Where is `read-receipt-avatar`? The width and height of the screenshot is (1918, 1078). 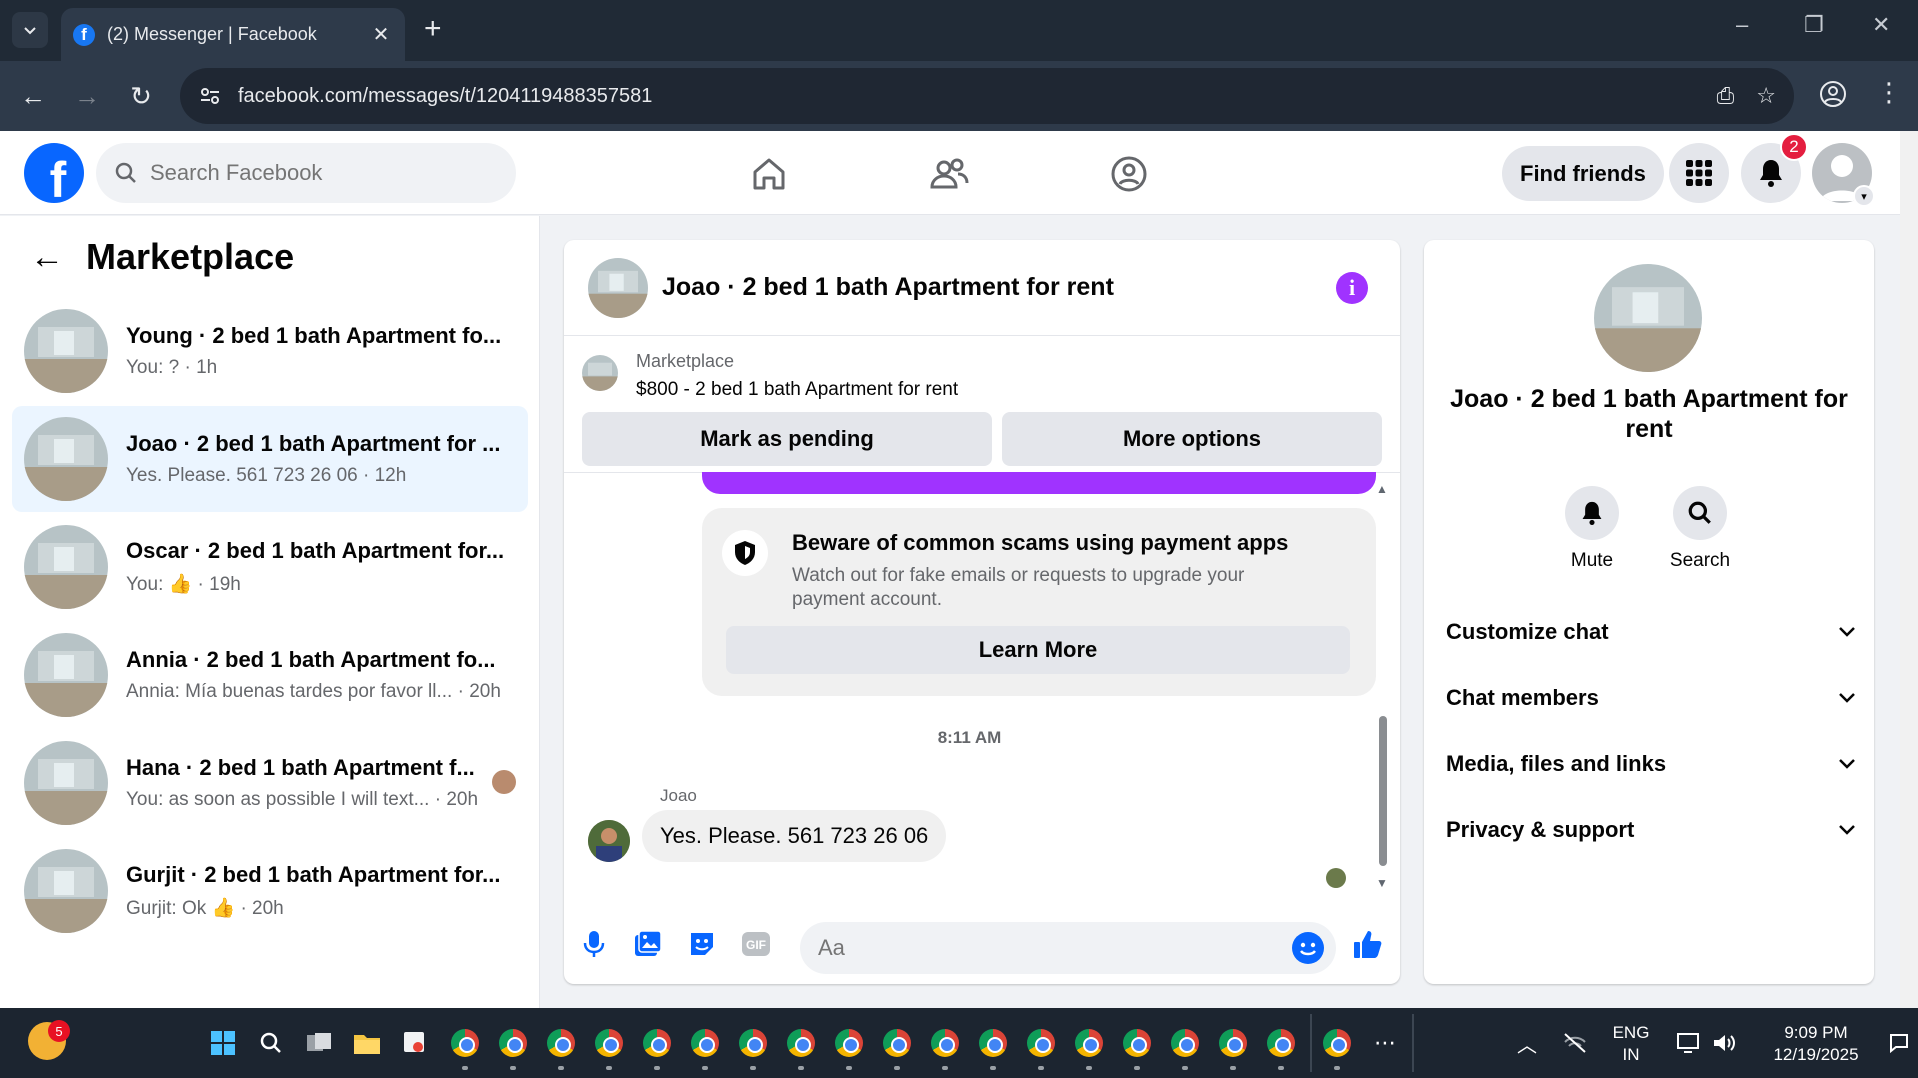
read-receipt-avatar is located at coordinates (1336, 878).